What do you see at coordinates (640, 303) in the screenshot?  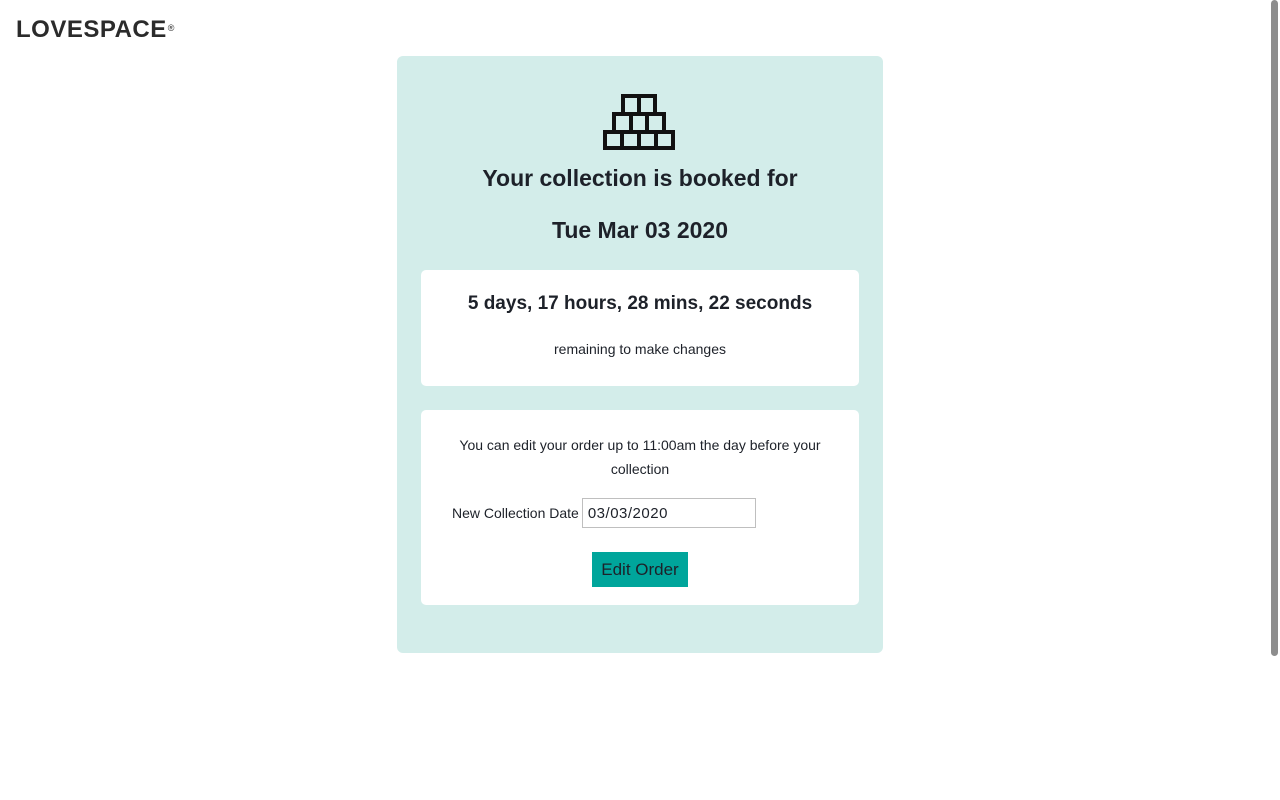 I see `countdown-timer: 5 days, 17 hours, 28 mins, 22 seconds` at bounding box center [640, 303].